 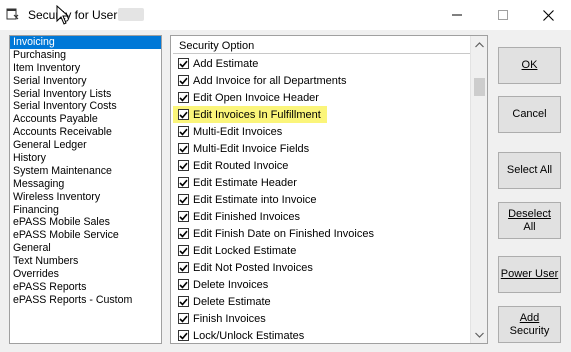 I want to click on security-option-row: Lock/Unlock Estimates, so click(x=321, y=335).